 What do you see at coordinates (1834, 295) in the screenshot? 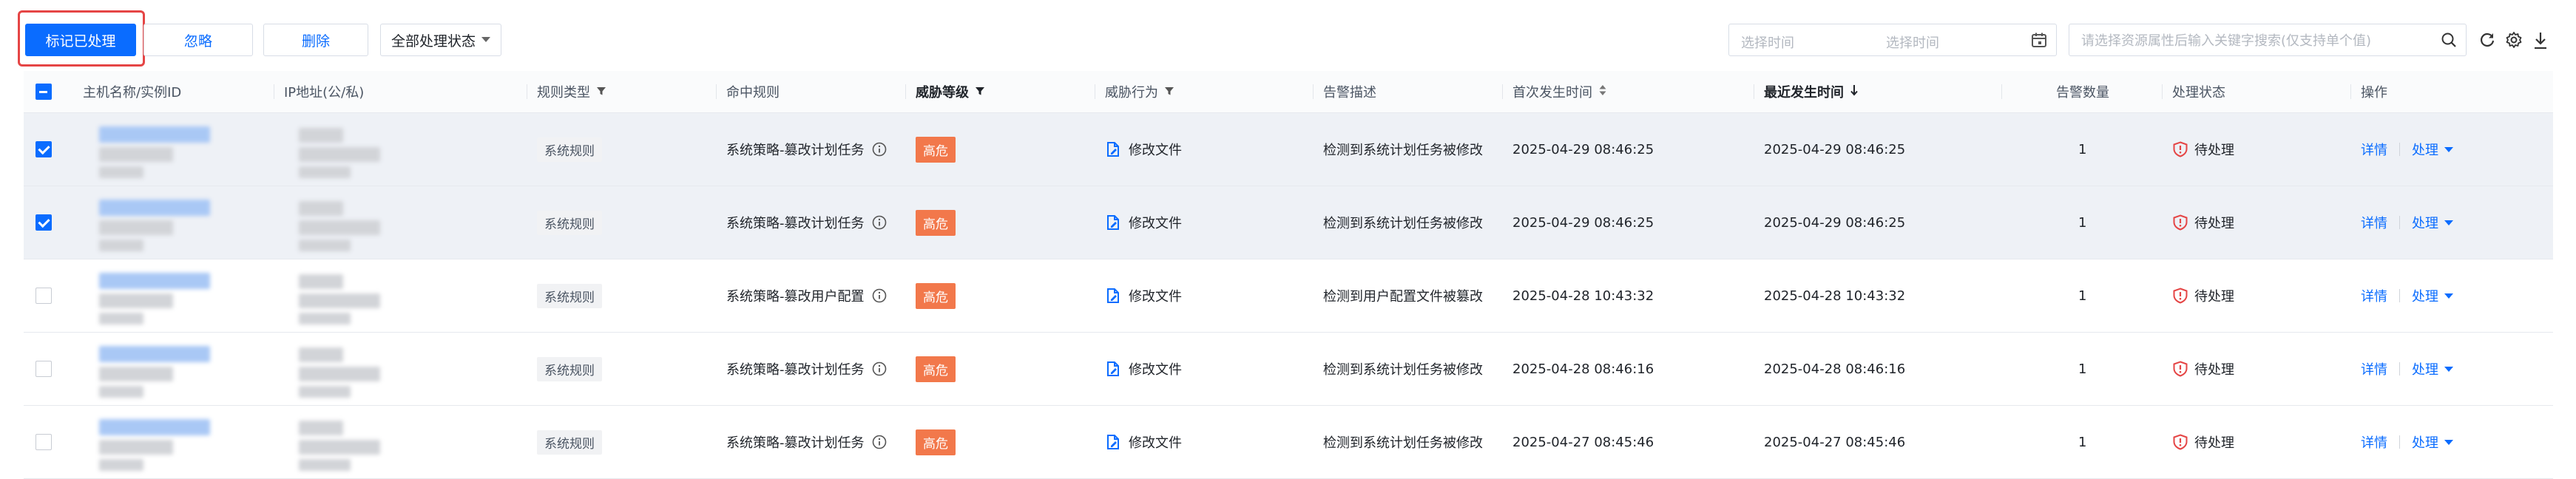
I see `last-time-cell: 2025-04-28 10:43:32` at bounding box center [1834, 295].